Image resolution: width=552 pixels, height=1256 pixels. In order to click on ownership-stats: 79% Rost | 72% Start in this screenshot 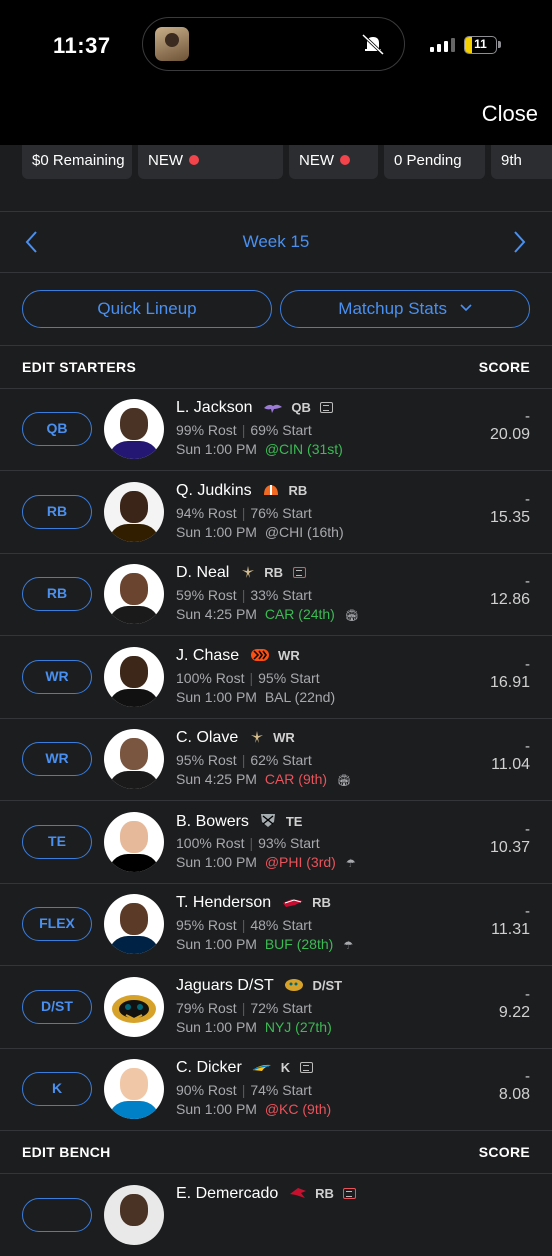, I will do `click(244, 1007)`.